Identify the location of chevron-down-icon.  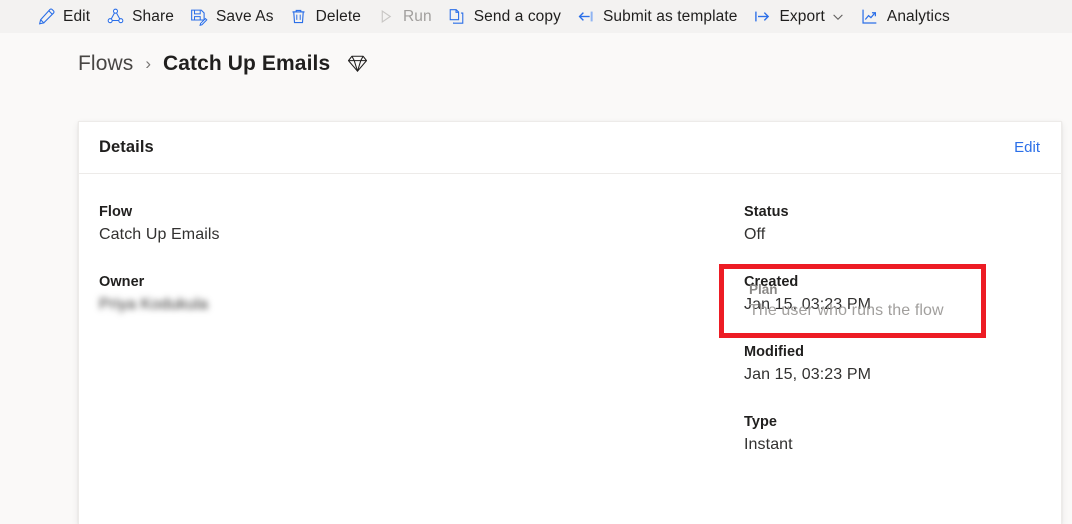
(838, 17).